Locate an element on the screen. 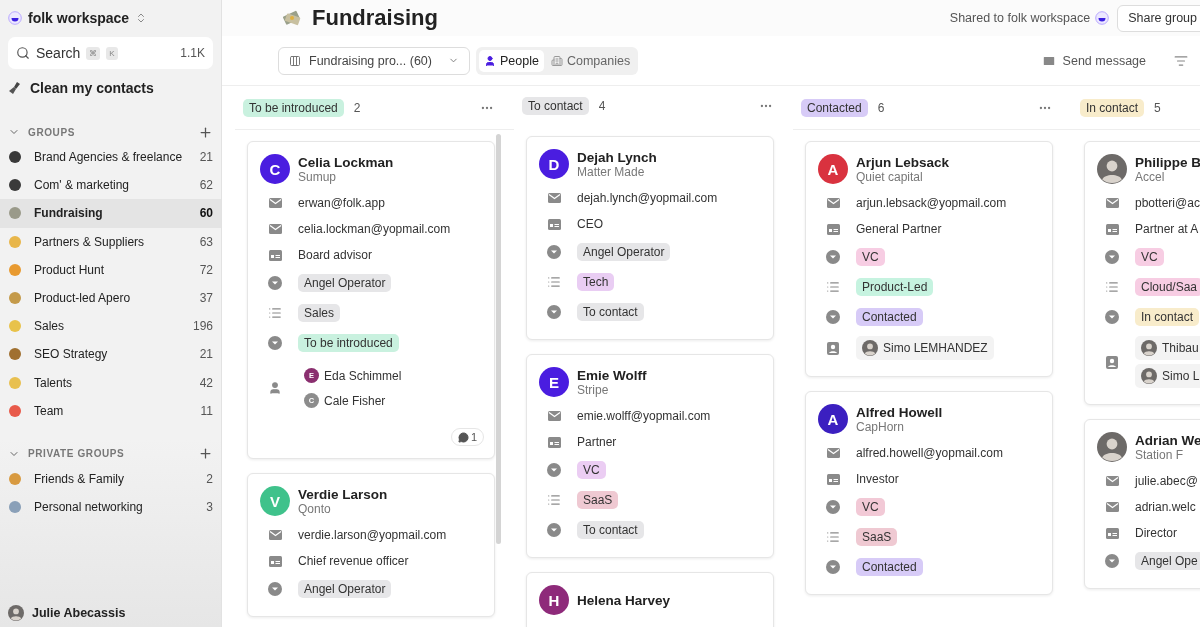 This screenshot has height=627, width=1200. tag: To be introduced is located at coordinates (348, 343).